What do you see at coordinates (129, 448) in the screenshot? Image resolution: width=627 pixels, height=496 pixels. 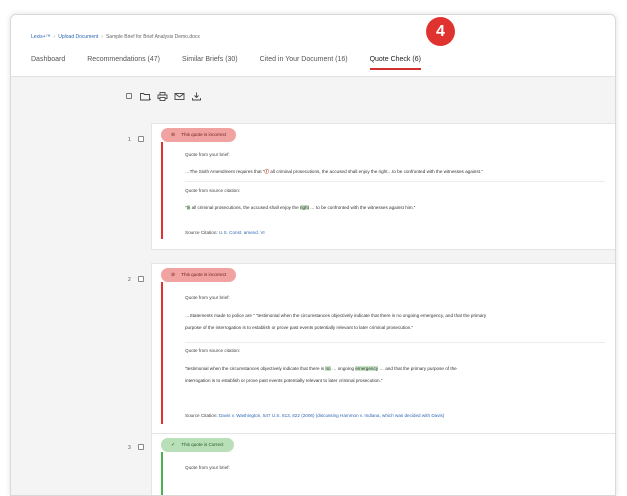 I see `quote-number: 3` at bounding box center [129, 448].